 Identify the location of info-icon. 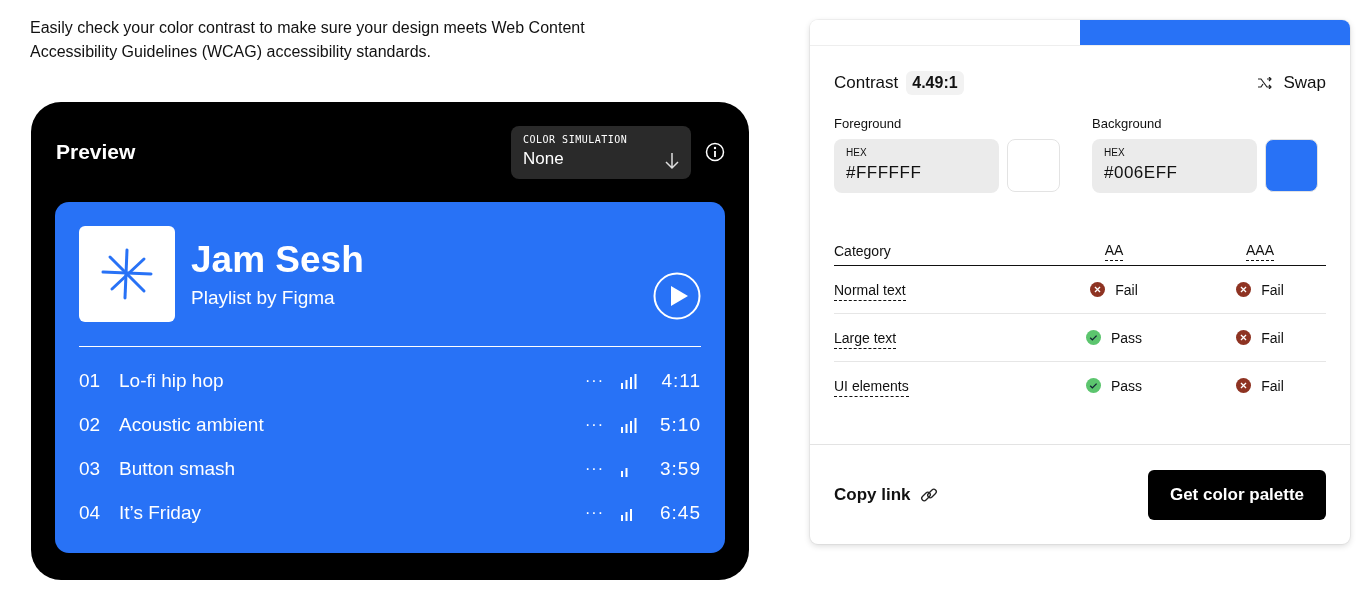
(715, 152).